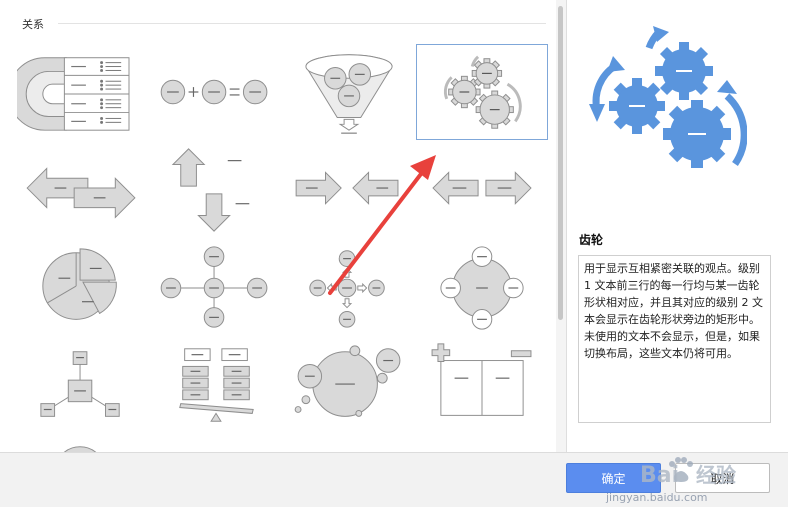 This screenshot has height=507, width=788. What do you see at coordinates (82, 288) in the screenshot?
I see `layout-thumb-pie` at bounding box center [82, 288].